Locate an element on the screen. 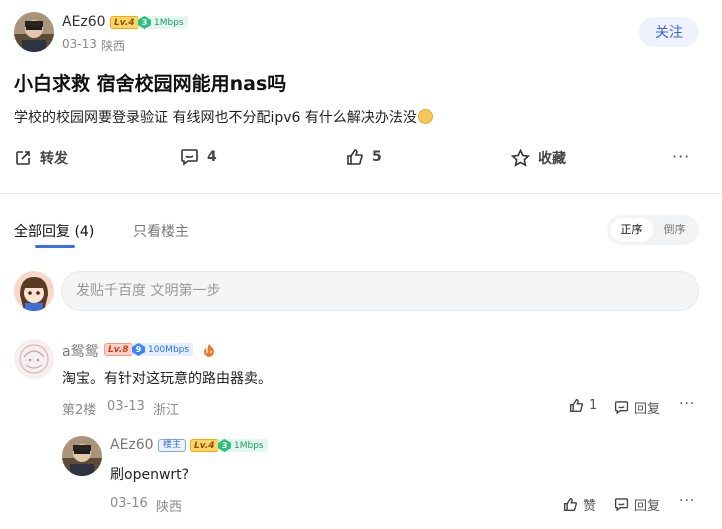 This screenshot has width=722, height=529. speed-label: 100Mbps is located at coordinates (169, 349).